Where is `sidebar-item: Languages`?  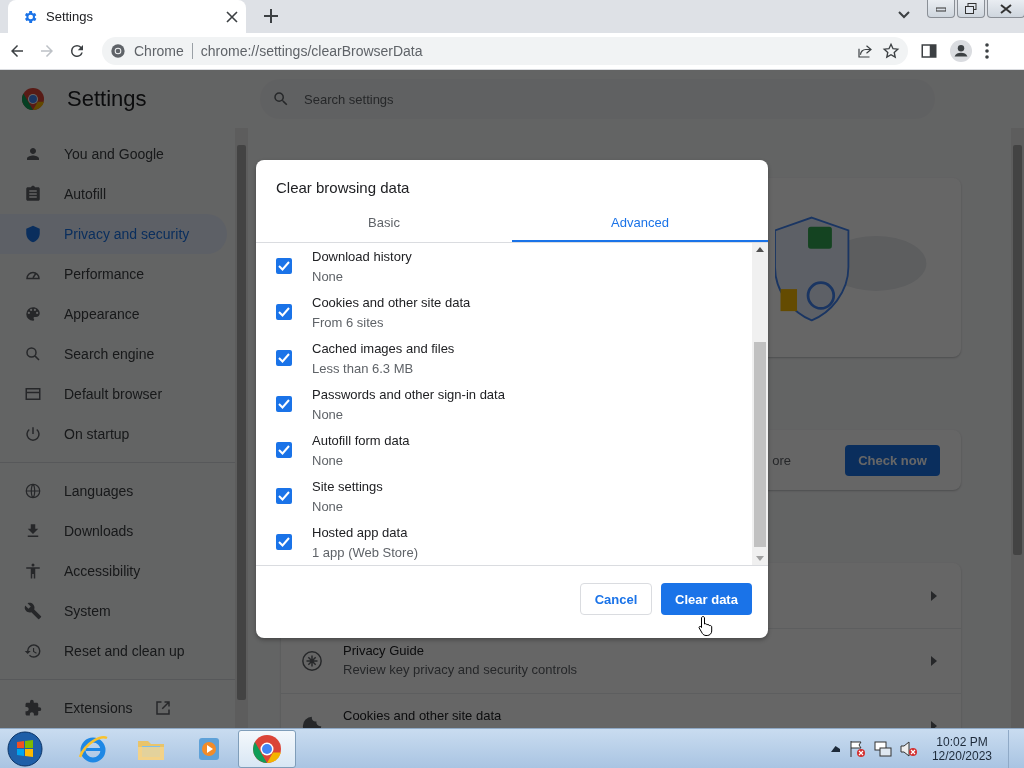 sidebar-item: Languages is located at coordinates (113, 491).